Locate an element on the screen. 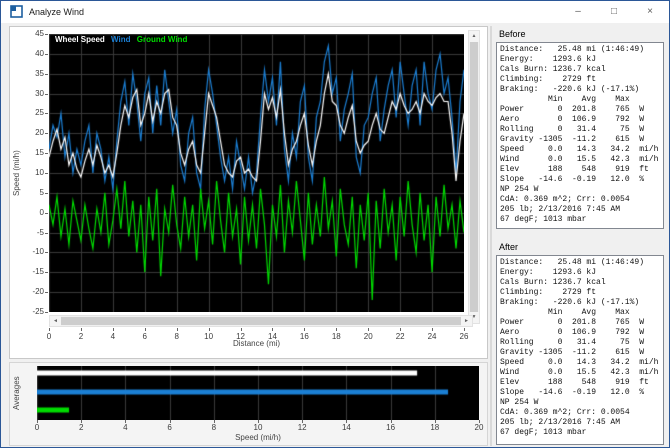  vertical-scrollbar: ▲ ▼ is located at coordinates (474, 177).